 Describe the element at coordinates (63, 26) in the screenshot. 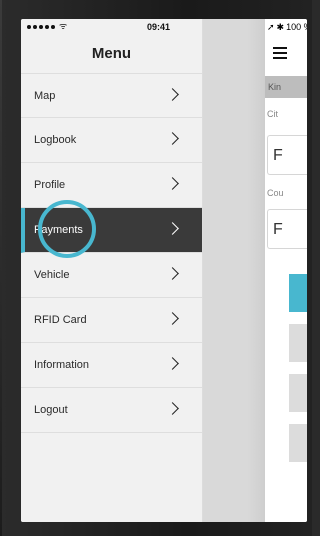

I see `wifi-icon: ᯤ` at that location.